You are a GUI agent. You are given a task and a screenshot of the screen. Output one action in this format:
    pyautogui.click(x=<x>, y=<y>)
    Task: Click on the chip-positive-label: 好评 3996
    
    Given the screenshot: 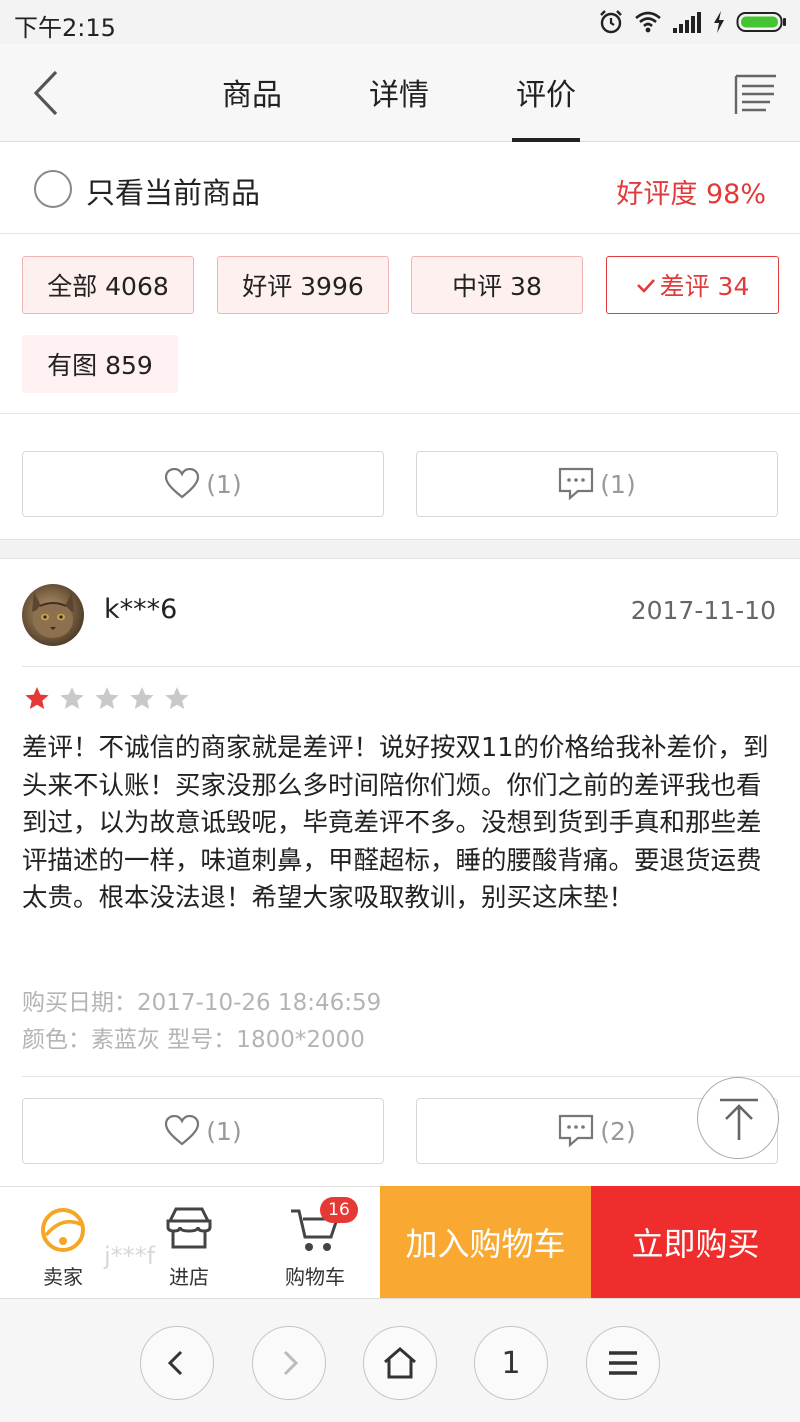 What is the action you would take?
    pyautogui.click(x=303, y=286)
    